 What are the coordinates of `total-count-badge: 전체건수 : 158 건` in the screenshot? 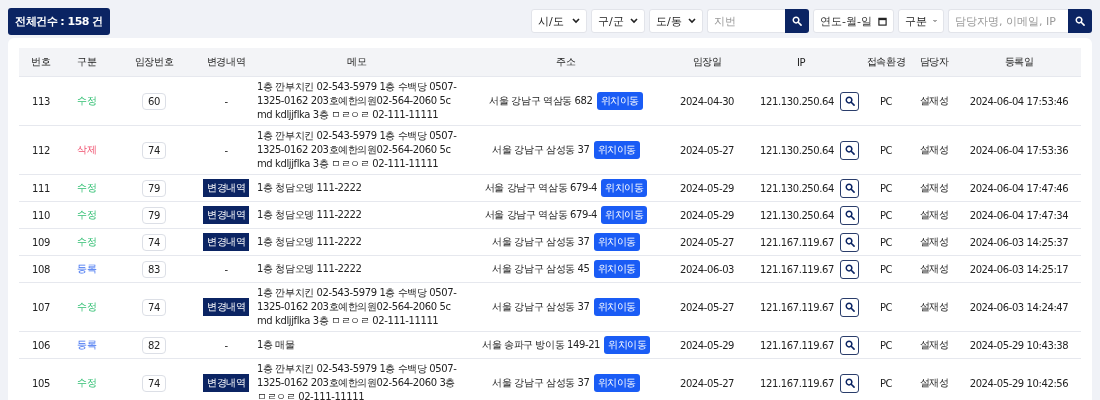 It's located at (59, 21).